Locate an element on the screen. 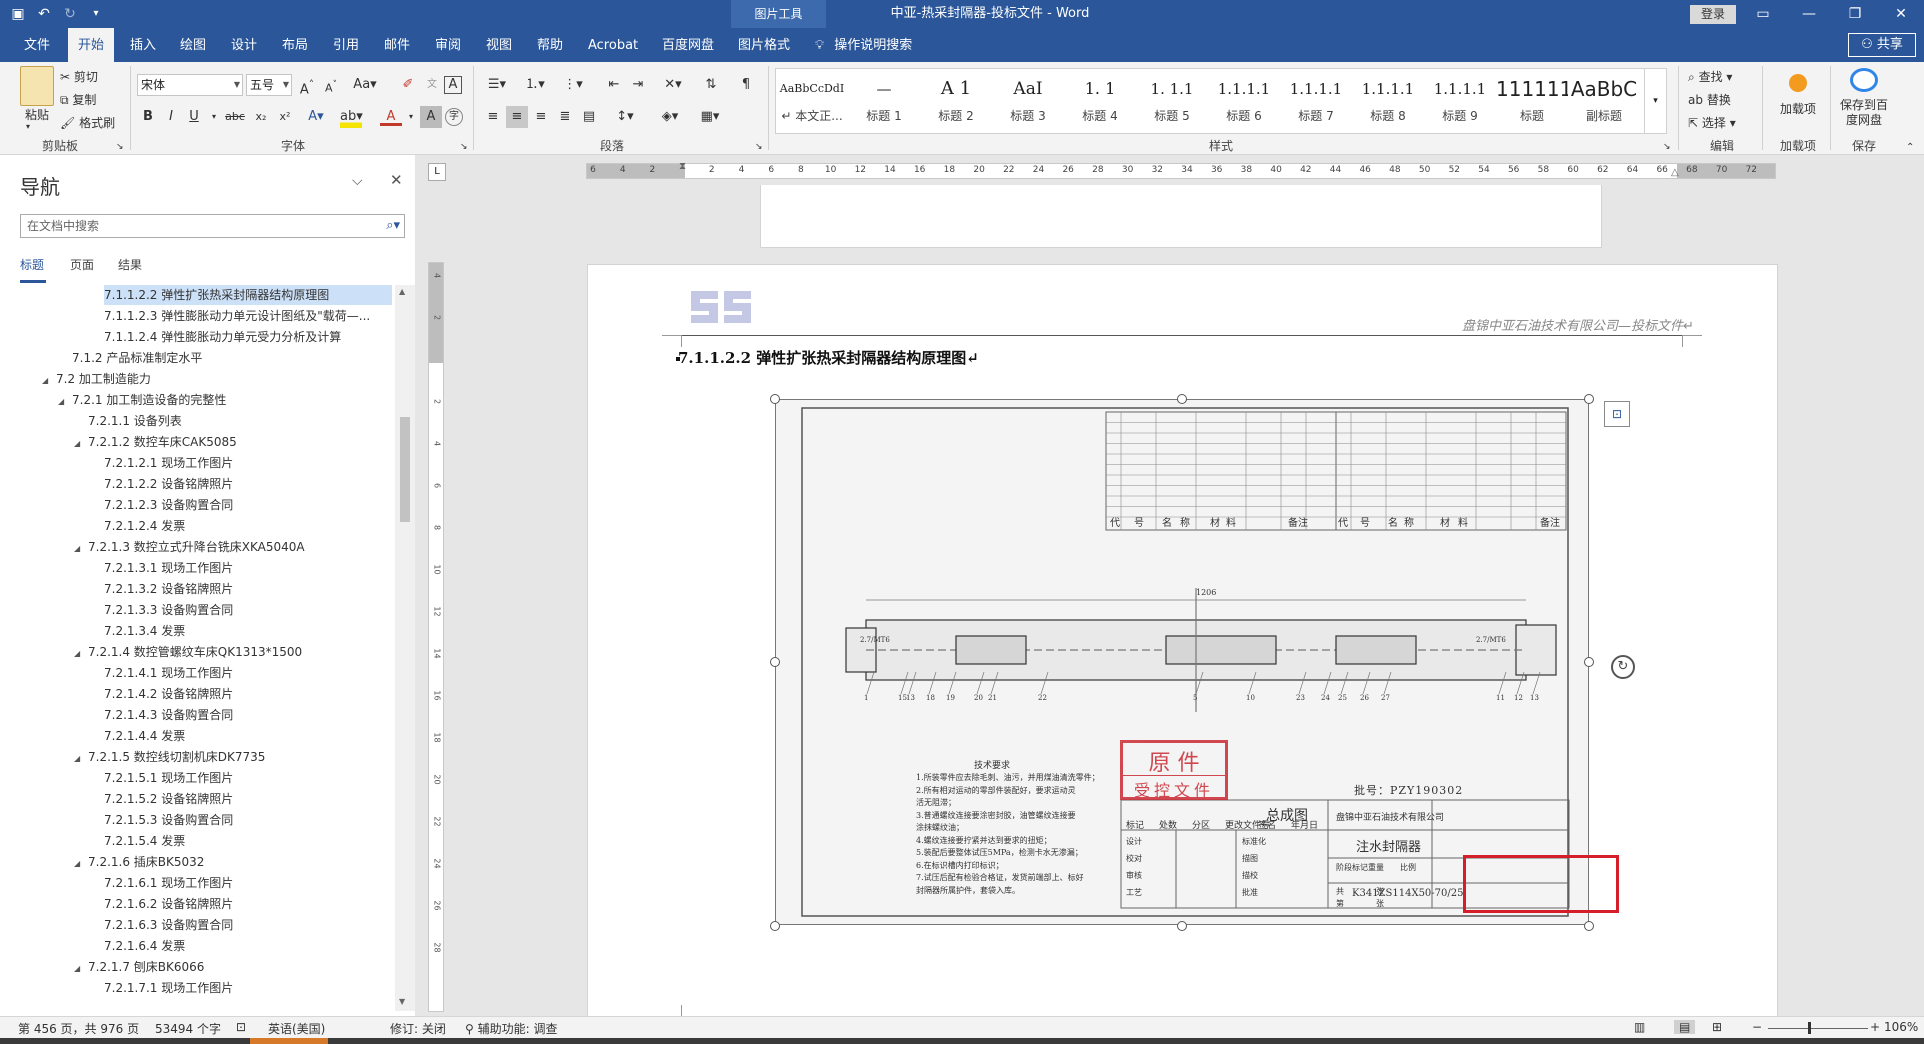 This screenshot has height=1044, width=1924. nav-heading-item: ◢ 7.2.1 加工制造设备的完整性 is located at coordinates (142, 400).